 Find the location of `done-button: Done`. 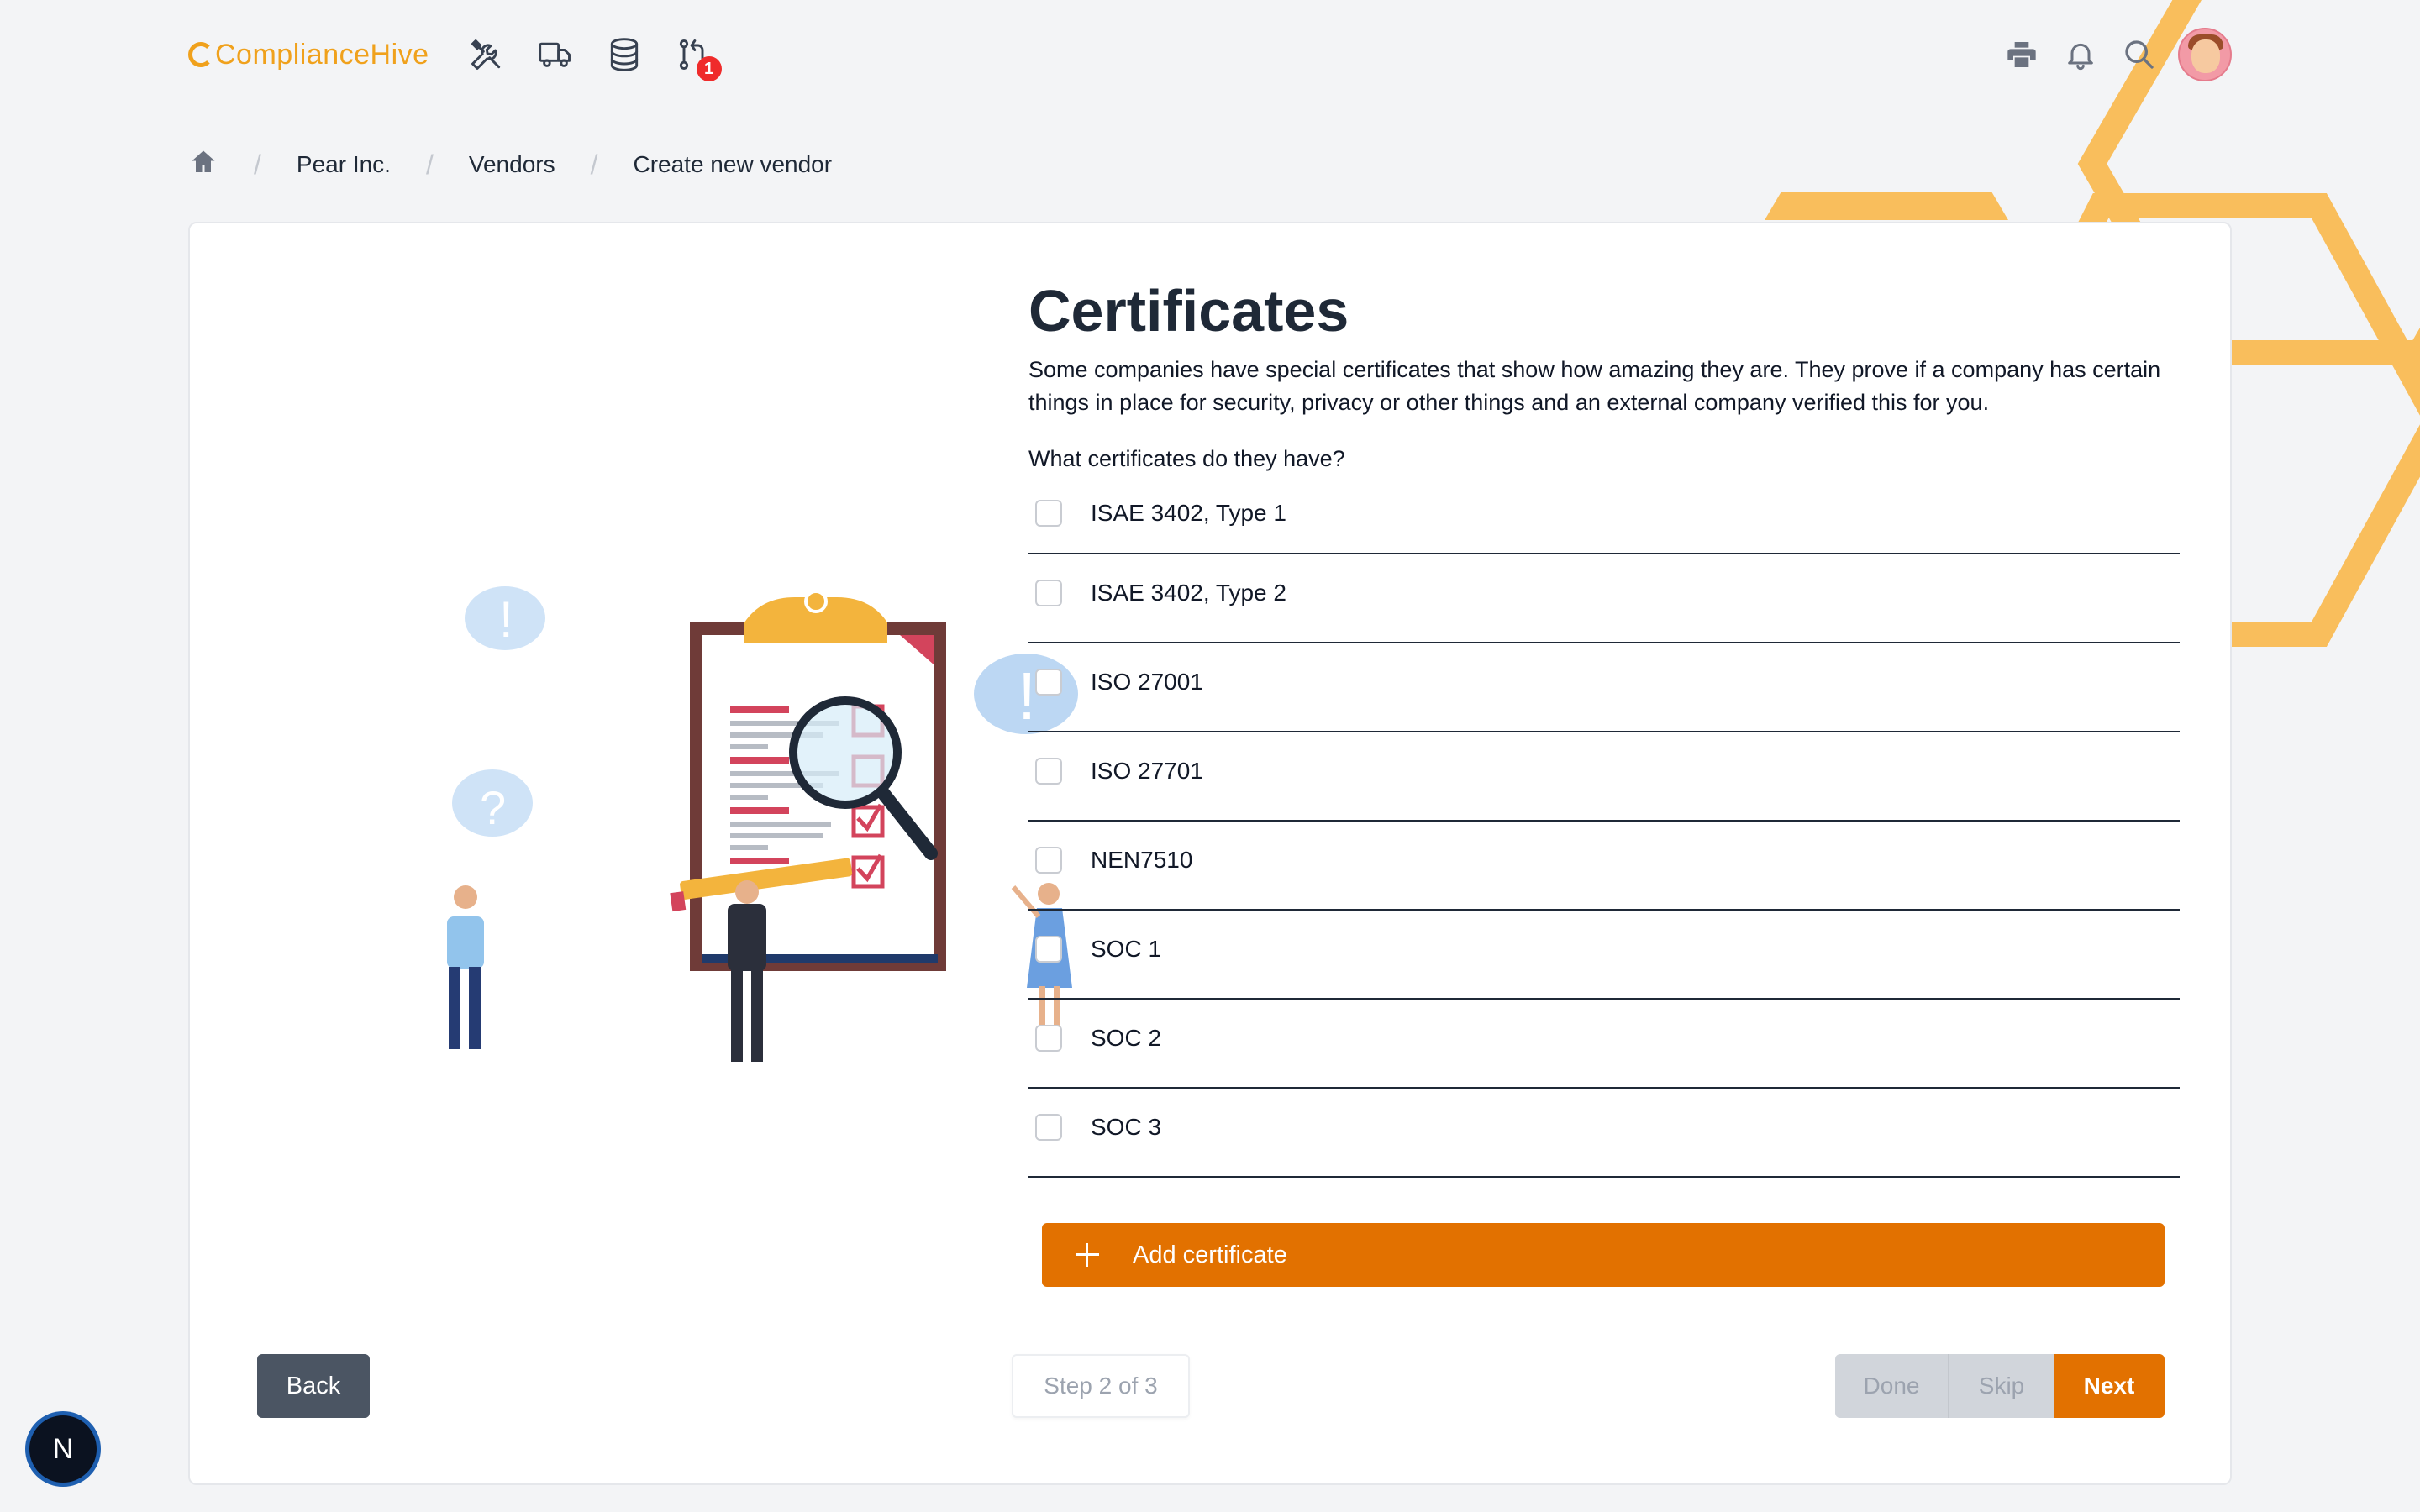

done-button: Done is located at coordinates (1892, 1386).